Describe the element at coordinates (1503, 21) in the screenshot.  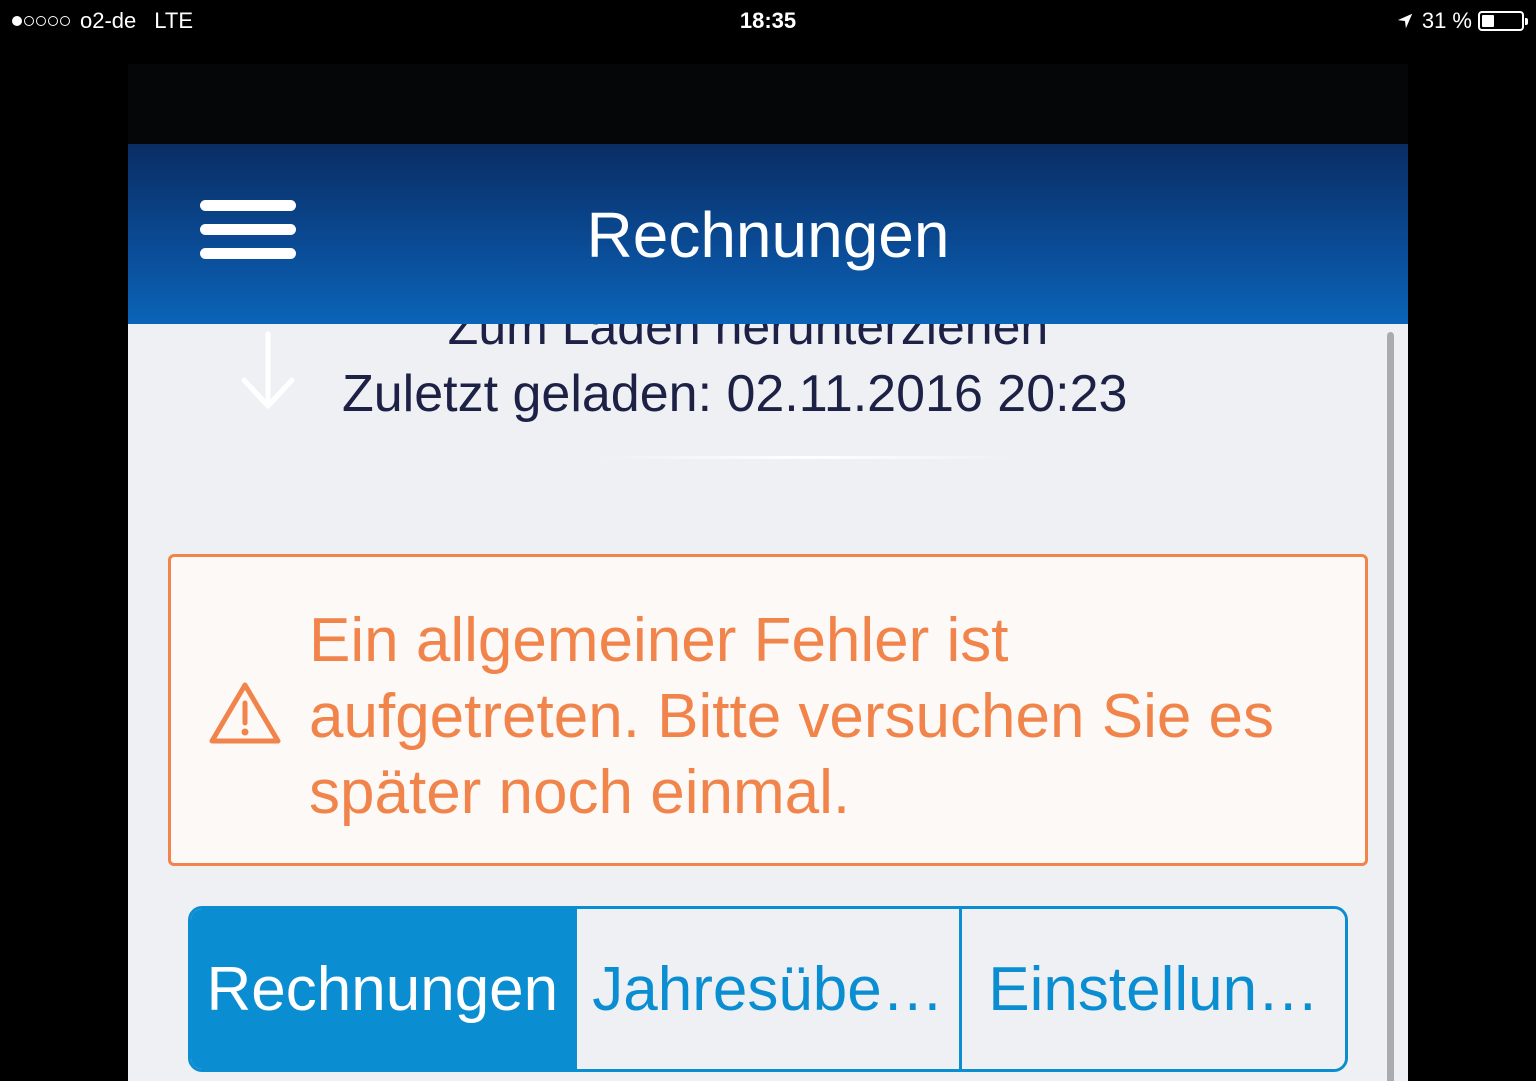
I see `battery-icon` at that location.